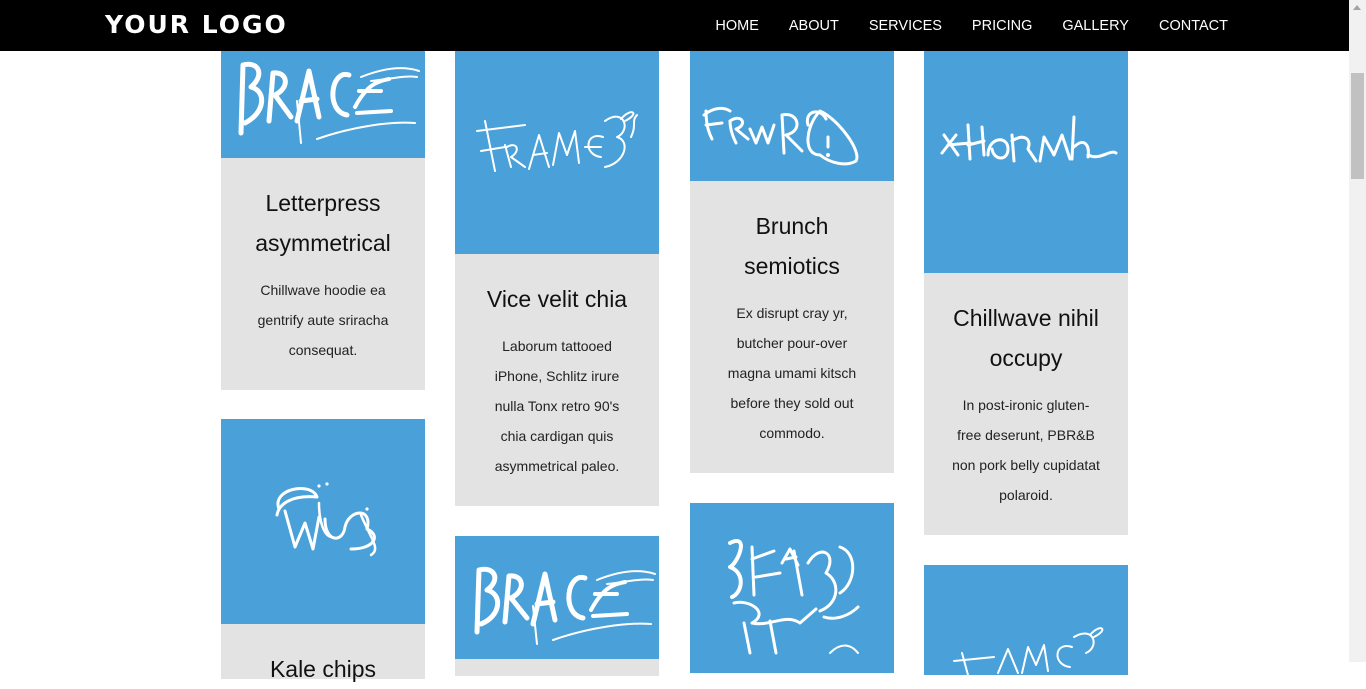 This screenshot has height=689, width=1366. What do you see at coordinates (1357, 331) in the screenshot?
I see `page-scrollbar` at bounding box center [1357, 331].